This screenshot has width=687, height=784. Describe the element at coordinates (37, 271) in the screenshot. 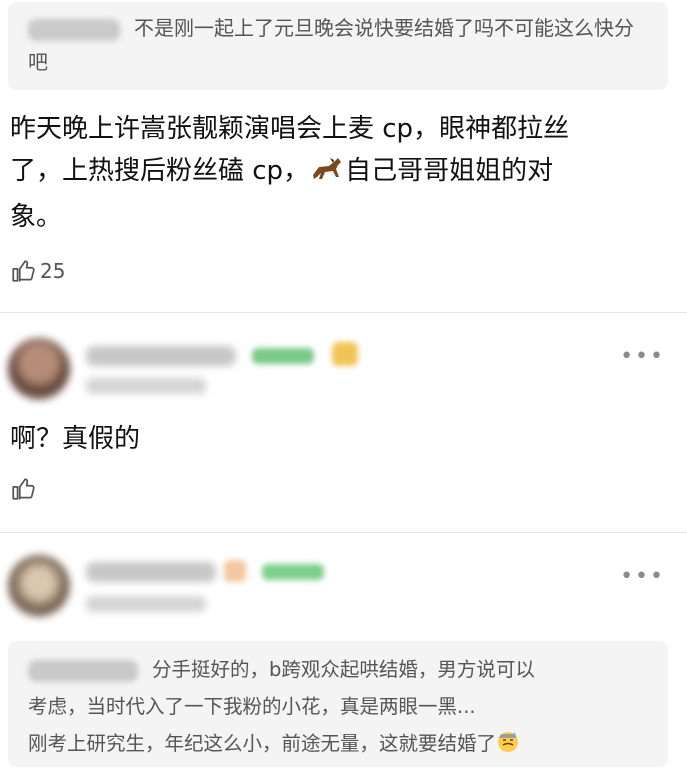

I see `like-button-main: 25` at that location.